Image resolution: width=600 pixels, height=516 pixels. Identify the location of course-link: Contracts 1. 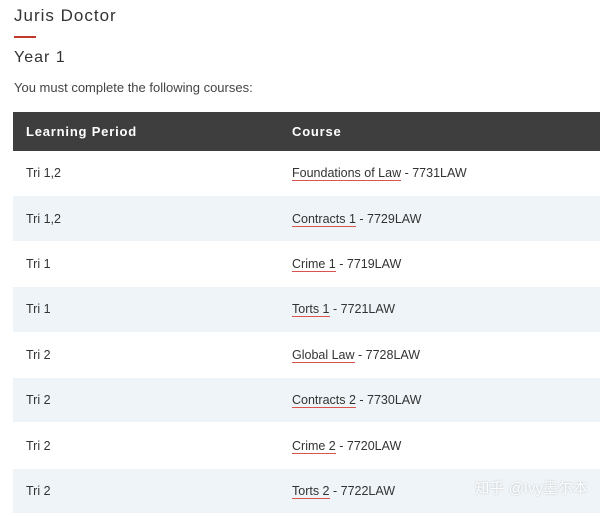
(324, 219).